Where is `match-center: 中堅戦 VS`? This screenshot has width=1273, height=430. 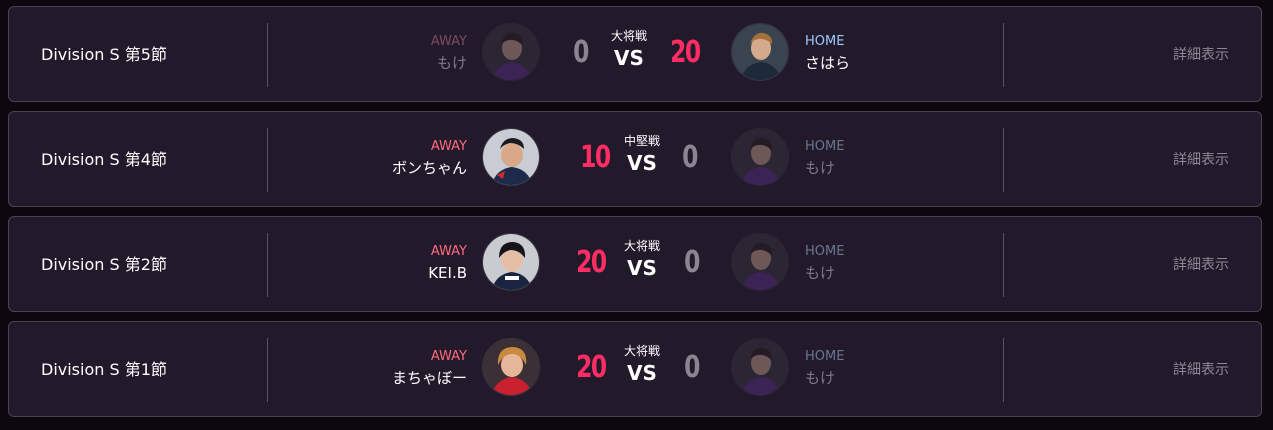 match-center: 中堅戦 VS is located at coordinates (642, 154).